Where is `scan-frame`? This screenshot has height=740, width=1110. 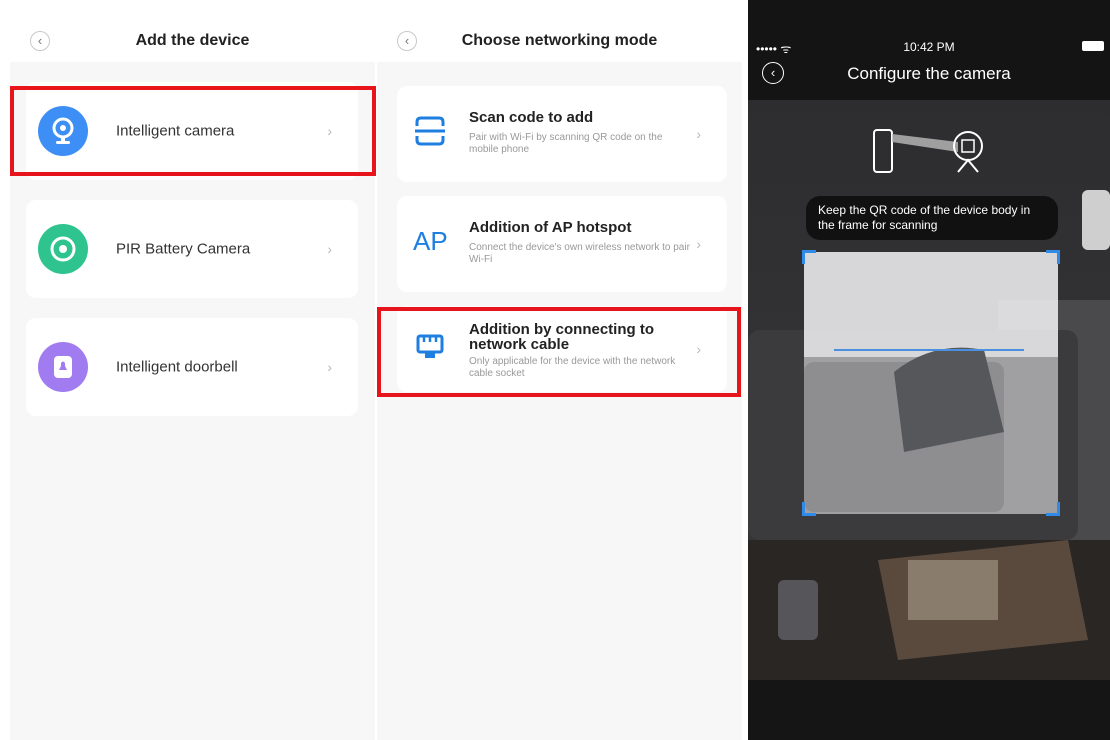
scan-frame is located at coordinates (931, 383).